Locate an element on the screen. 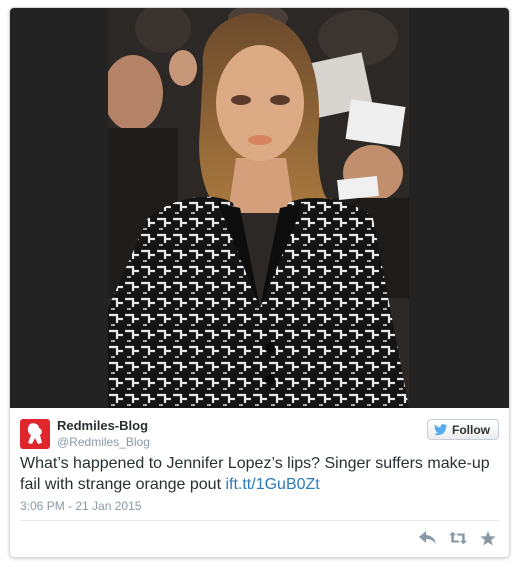 The image size is (519, 567). divider is located at coordinates (259, 520).